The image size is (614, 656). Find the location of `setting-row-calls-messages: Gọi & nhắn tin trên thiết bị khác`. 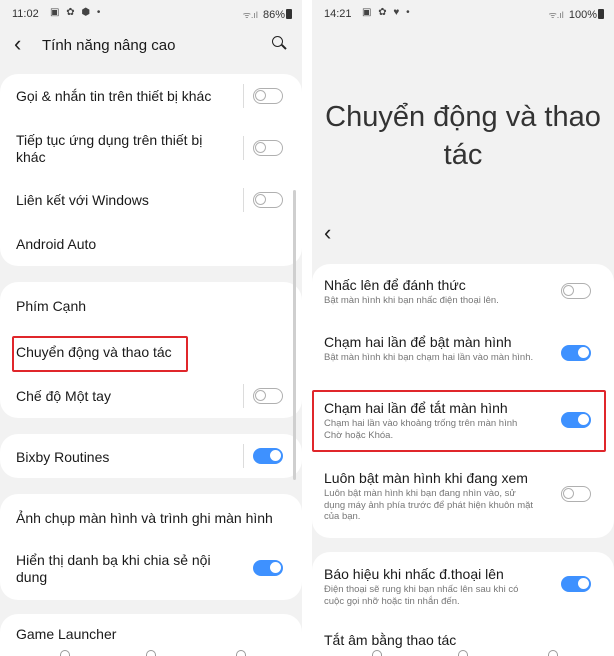

setting-row-calls-messages: Gọi & nhắn tin trên thiết bị khác is located at coordinates (151, 96).